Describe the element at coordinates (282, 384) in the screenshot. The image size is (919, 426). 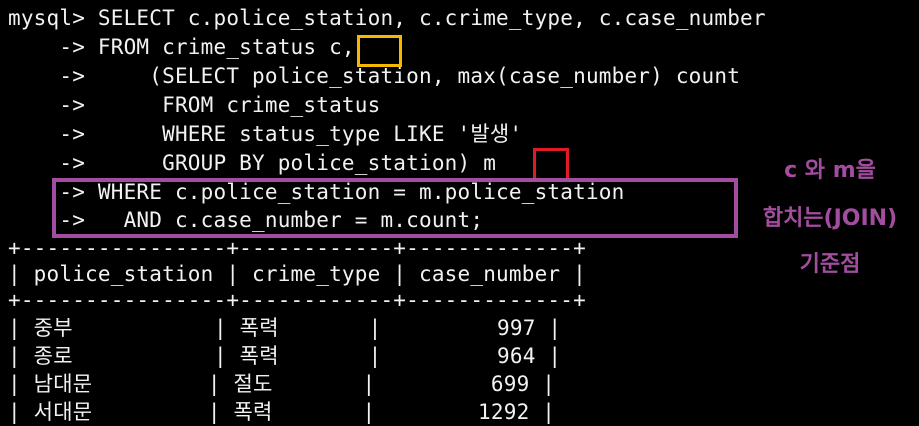
I see `table-row: | 남대문 | 절도 | 699 |` at that location.